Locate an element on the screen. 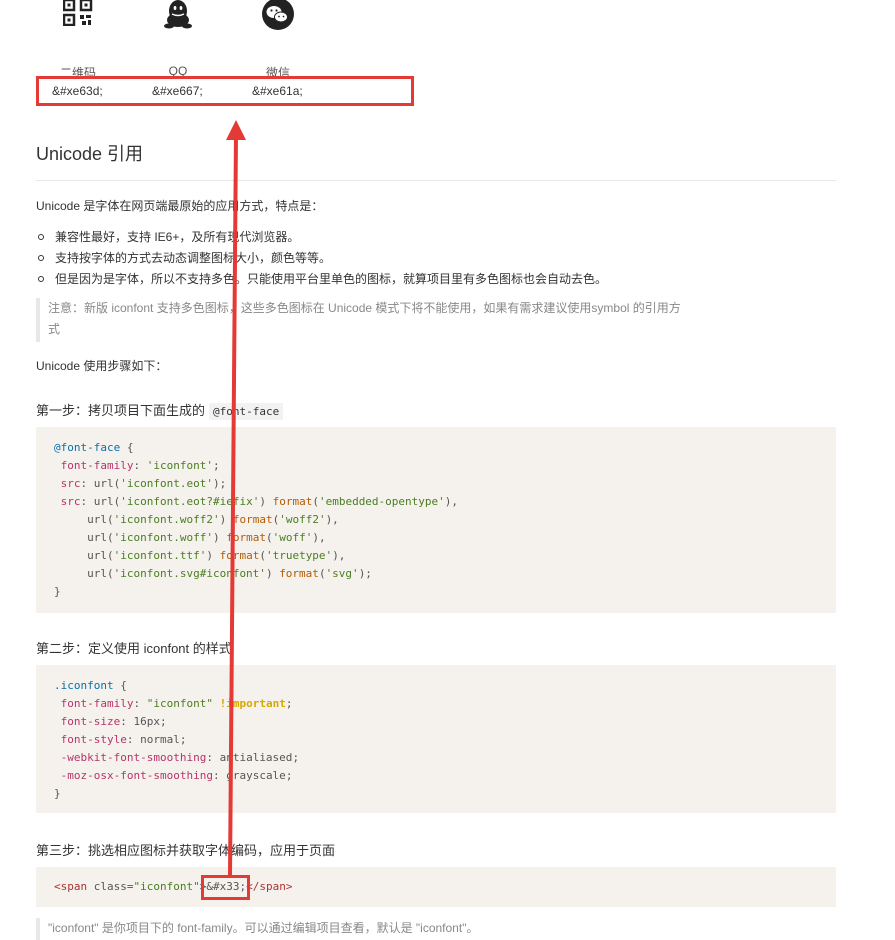 Image resolution: width=895 pixels, height=940 pixels. annotation-arrow is located at coordinates (236, 498).